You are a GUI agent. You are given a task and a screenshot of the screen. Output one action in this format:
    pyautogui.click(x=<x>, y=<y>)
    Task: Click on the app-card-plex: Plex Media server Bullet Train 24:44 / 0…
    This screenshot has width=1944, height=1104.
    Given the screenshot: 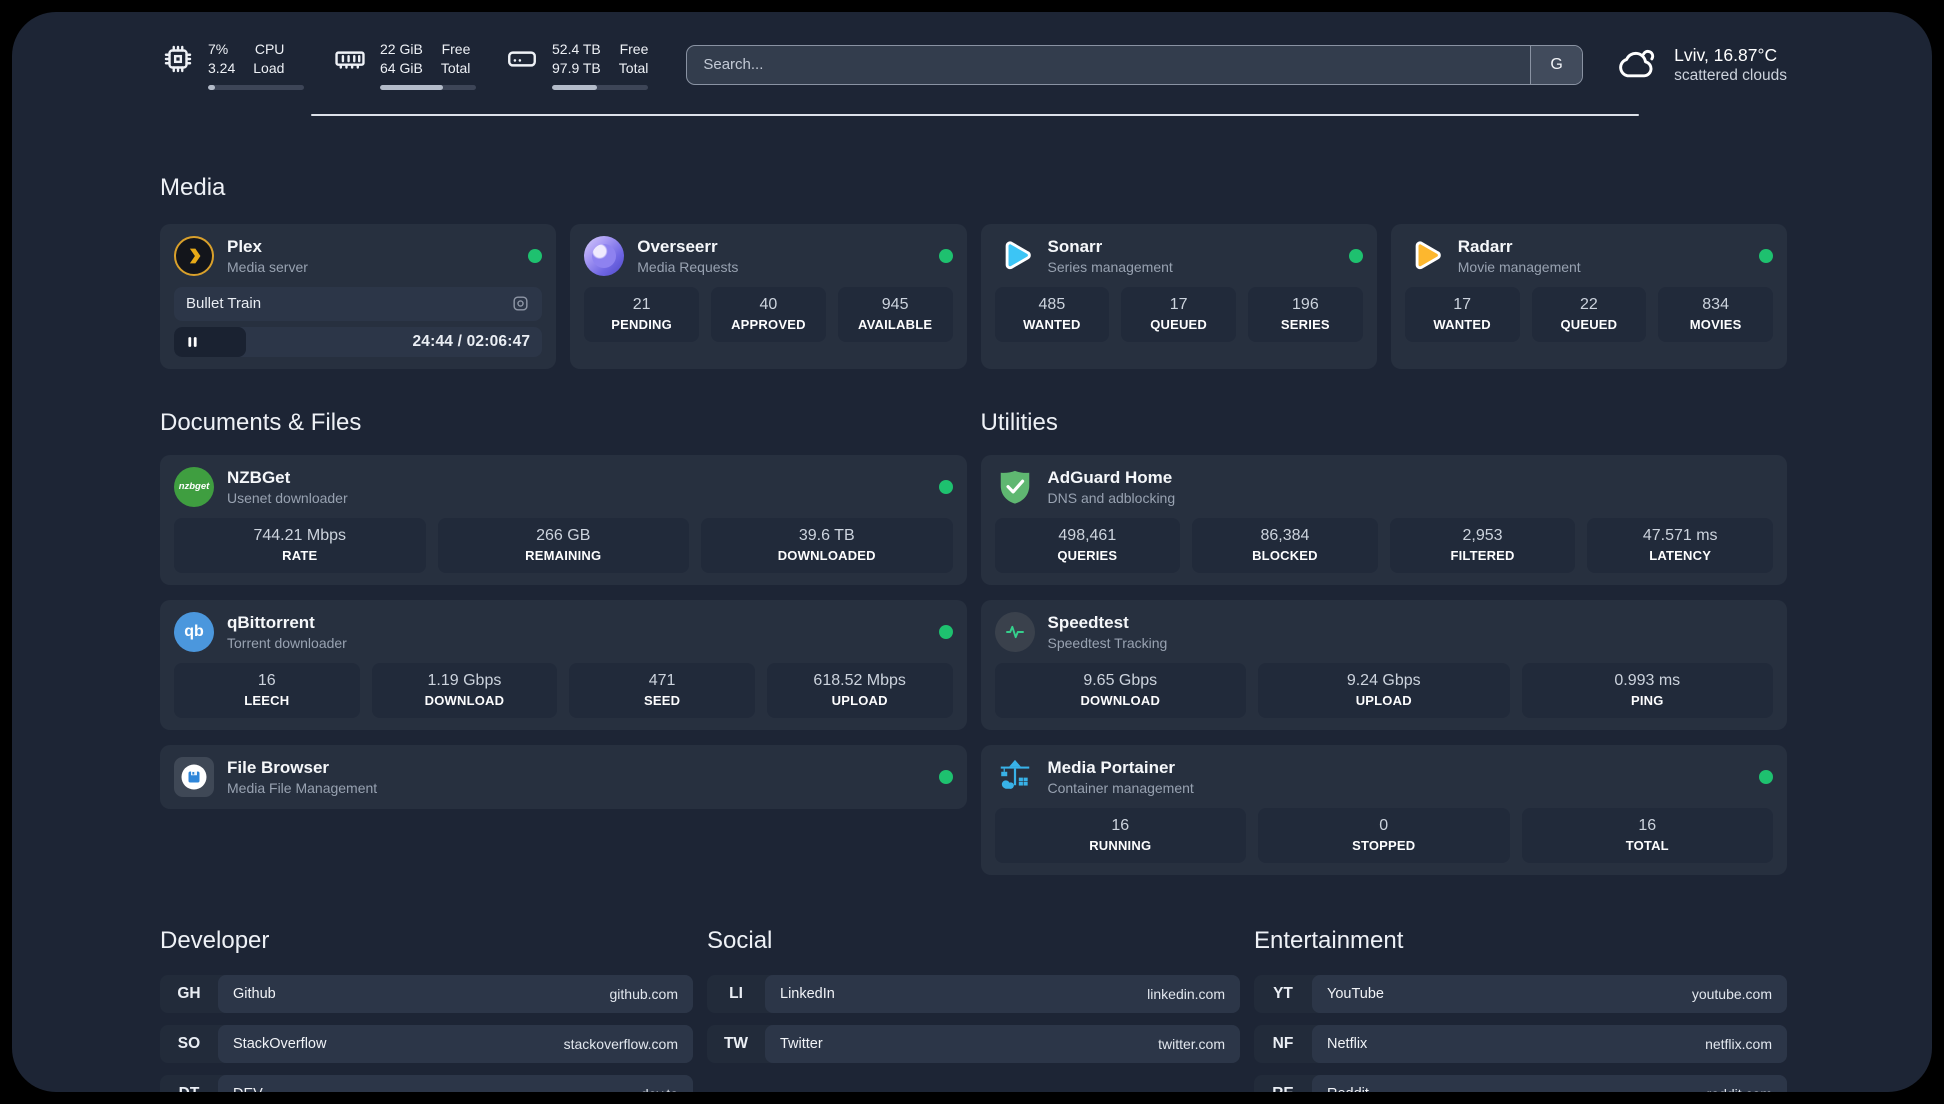 What is the action you would take?
    pyautogui.click(x=358, y=296)
    